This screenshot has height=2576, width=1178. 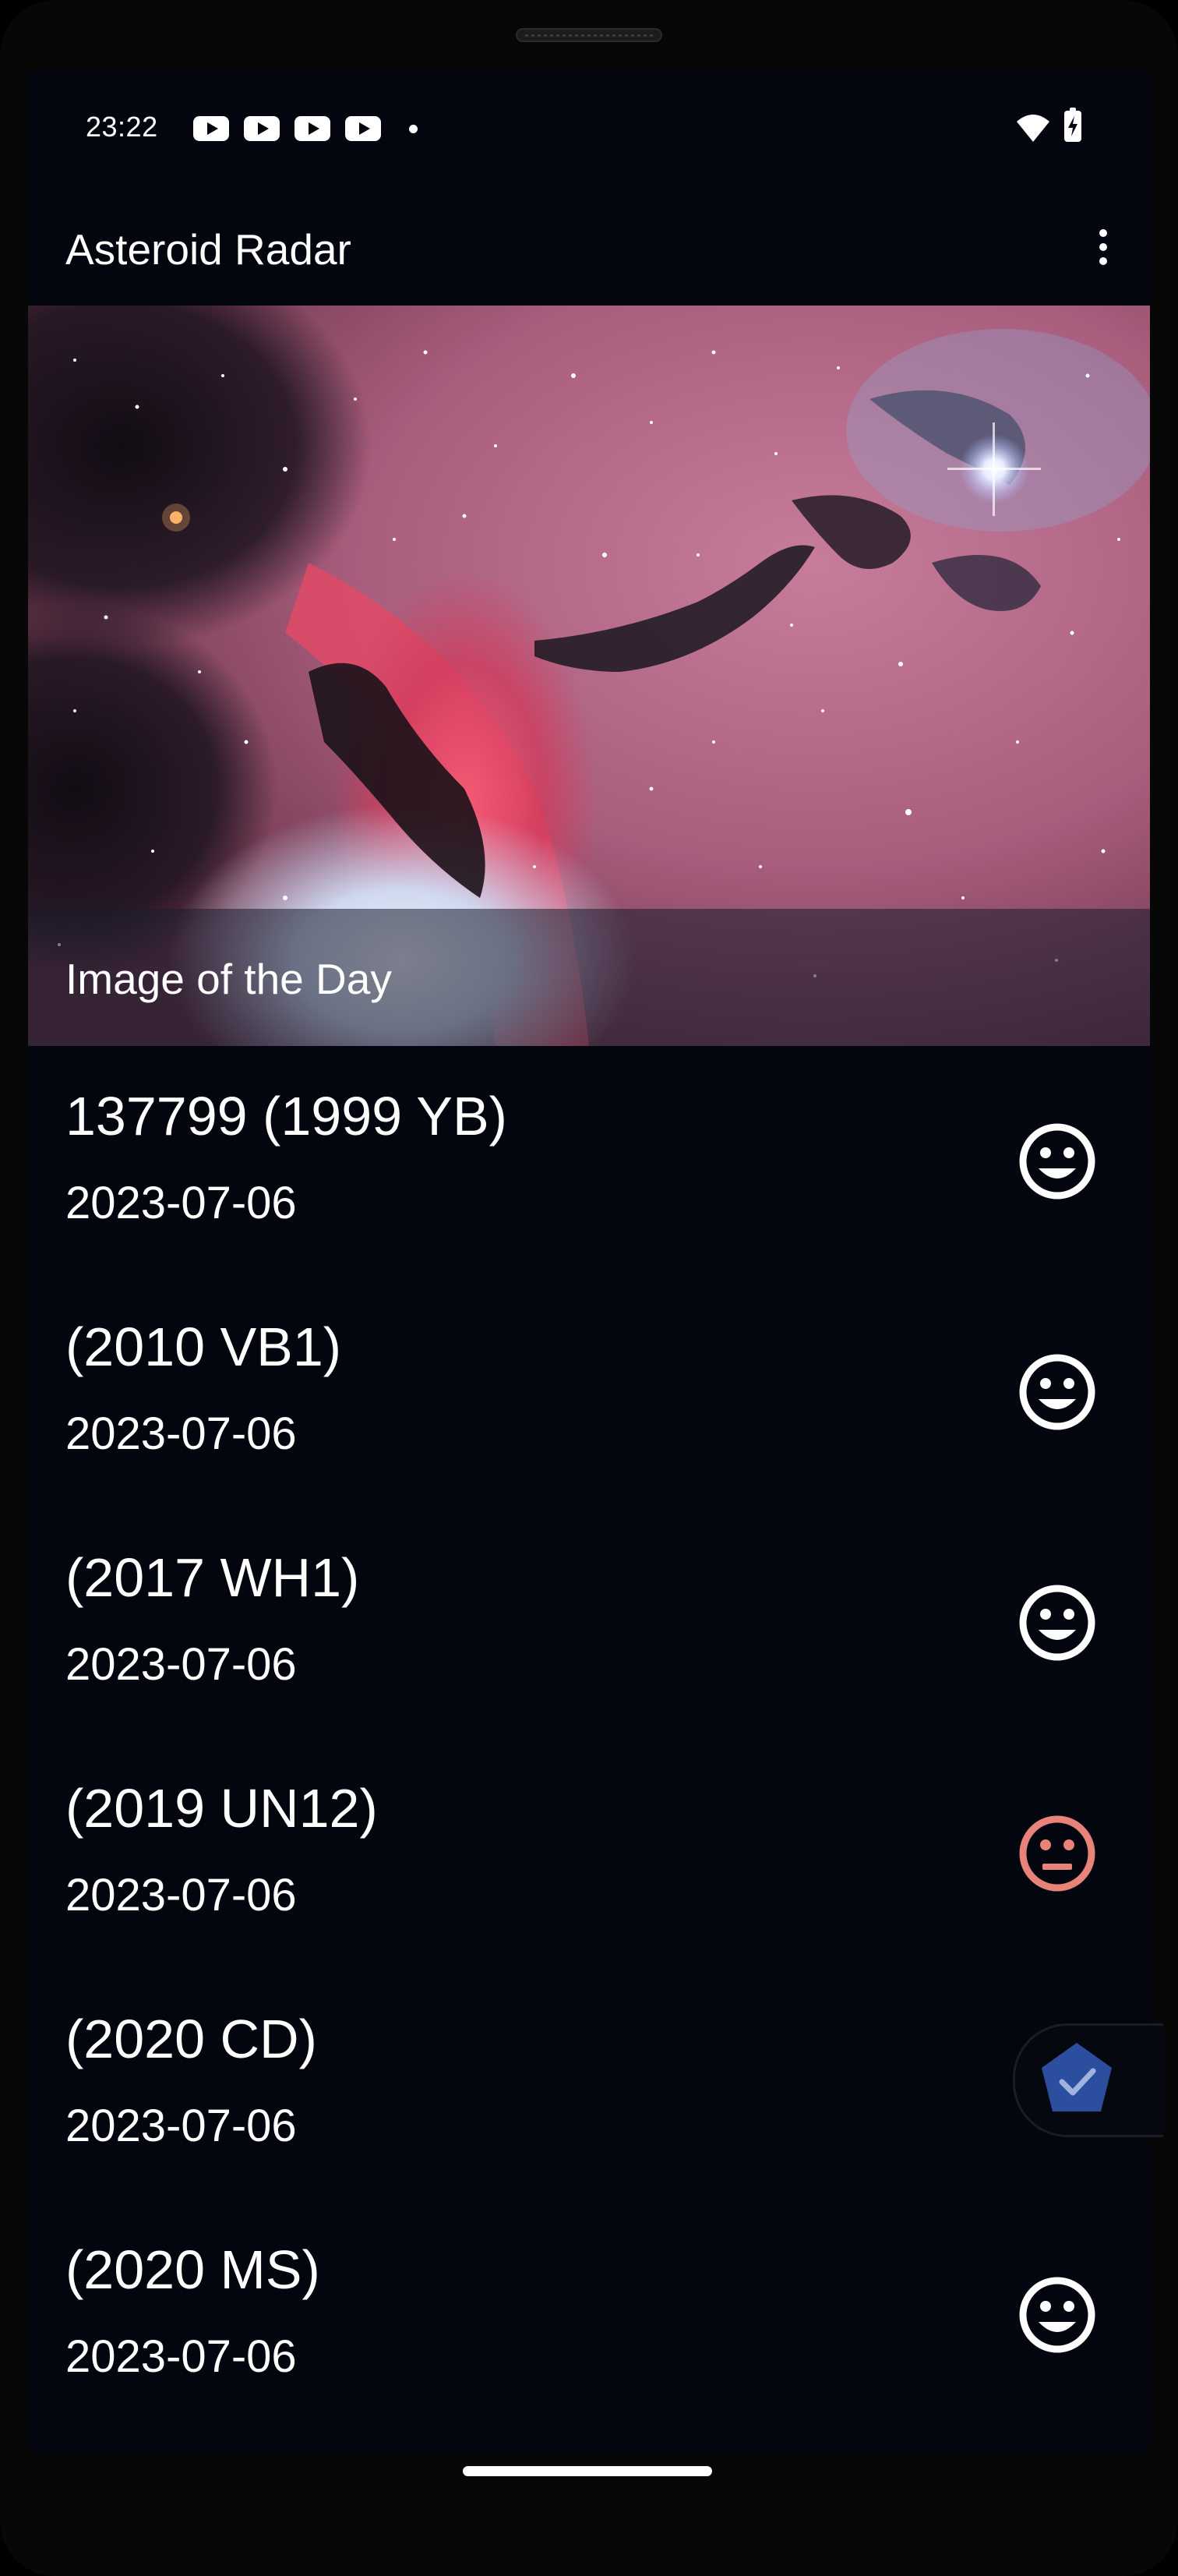 I want to click on image-of-the-day-caption: Image of the Day, so click(x=228, y=979).